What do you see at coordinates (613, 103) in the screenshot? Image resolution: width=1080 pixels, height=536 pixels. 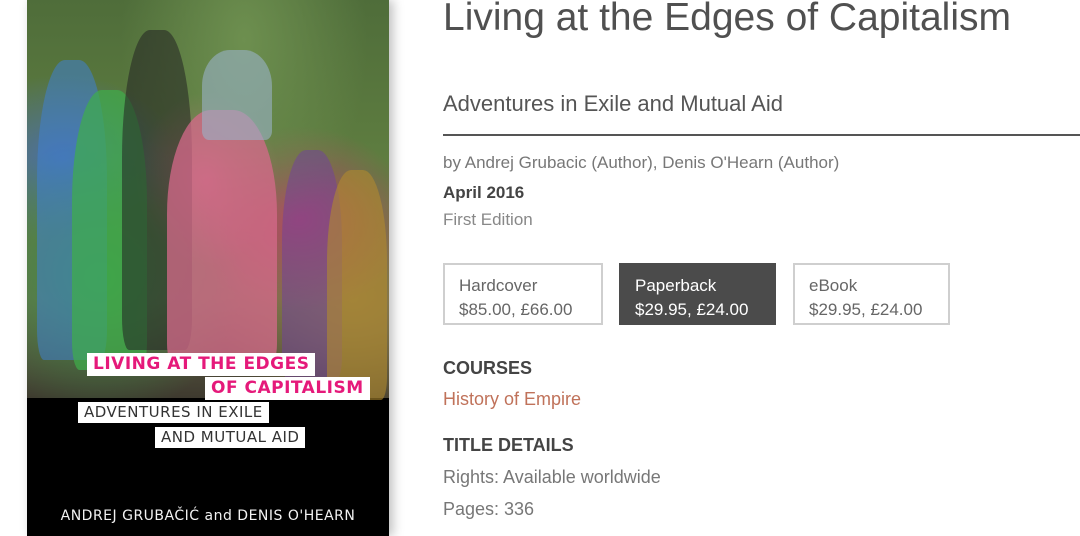 I see `book-subtitle: Adventures in Exile and Mutual Aid` at bounding box center [613, 103].